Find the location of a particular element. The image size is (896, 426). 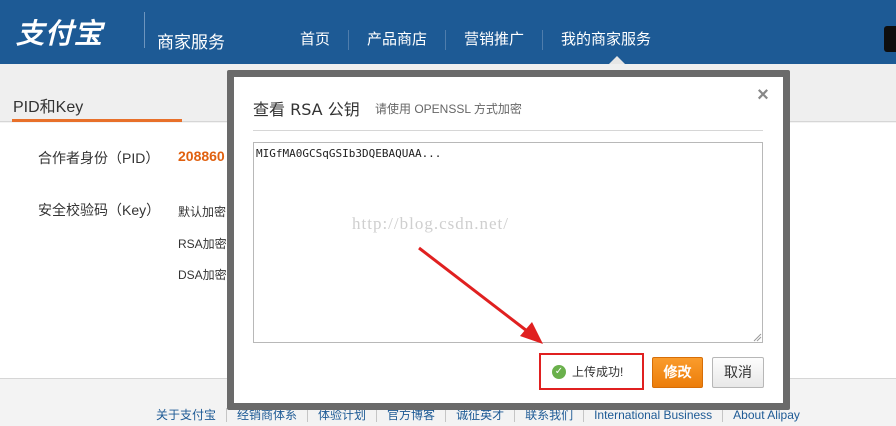

modal-subtitle: 请使用 OPENSSL 方式加密 is located at coordinates (448, 109).